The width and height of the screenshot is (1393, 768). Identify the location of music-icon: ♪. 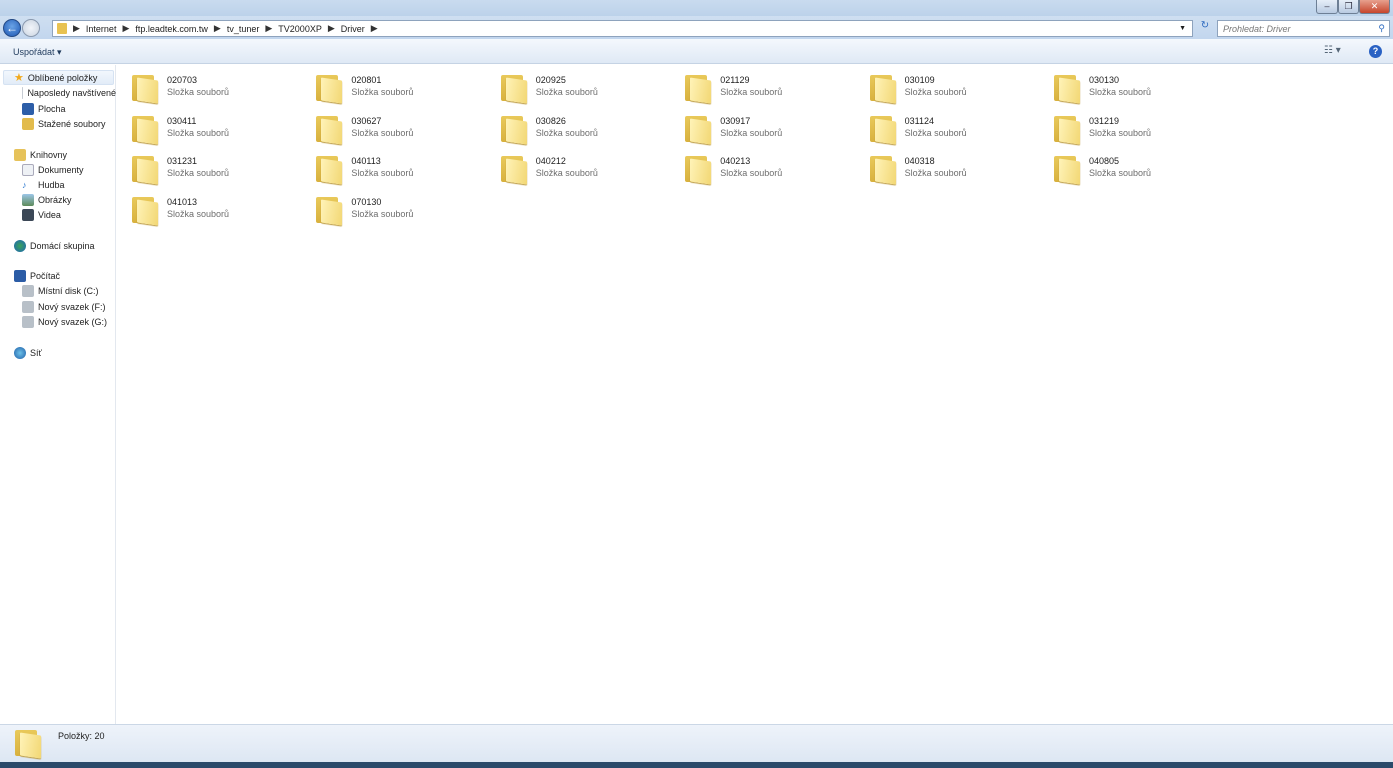
(24, 184).